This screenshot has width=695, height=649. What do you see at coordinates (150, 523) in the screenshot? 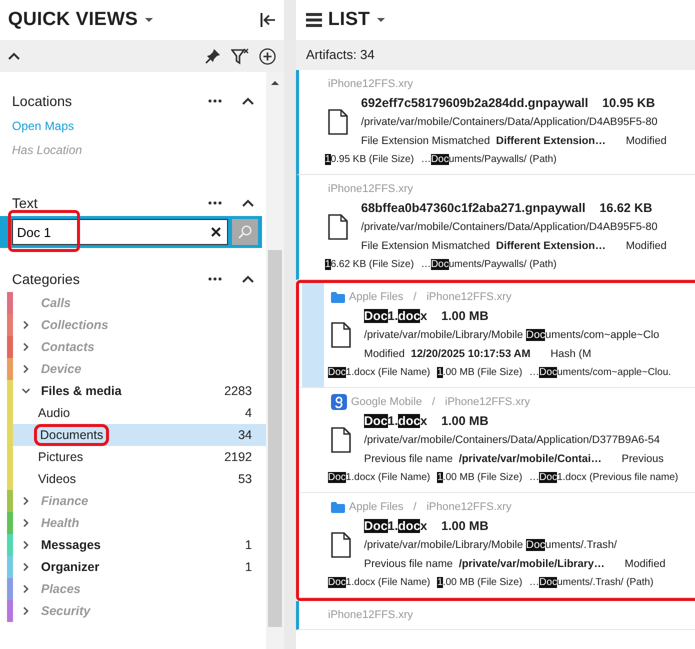
I see `category-item: Health` at bounding box center [150, 523].